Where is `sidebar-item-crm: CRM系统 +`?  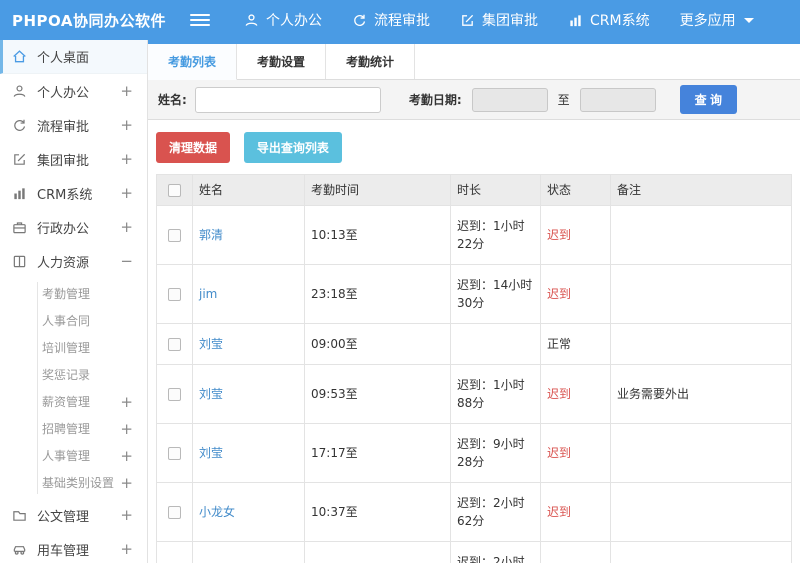 sidebar-item-crm: CRM系统 + is located at coordinates (73, 193).